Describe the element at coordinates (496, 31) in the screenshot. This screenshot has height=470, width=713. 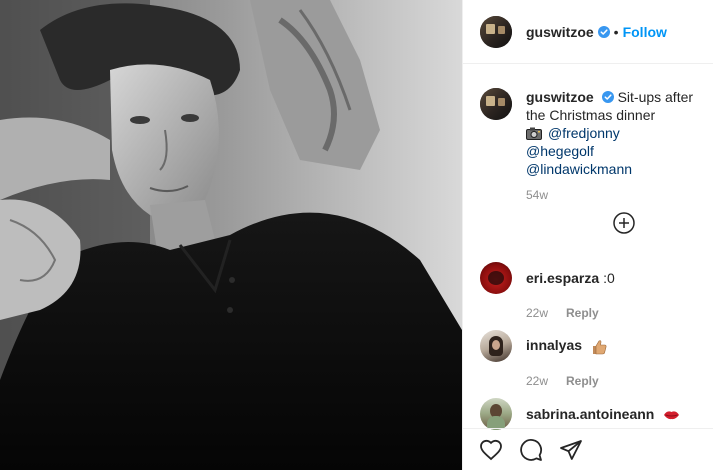
I see `author-avatar` at that location.